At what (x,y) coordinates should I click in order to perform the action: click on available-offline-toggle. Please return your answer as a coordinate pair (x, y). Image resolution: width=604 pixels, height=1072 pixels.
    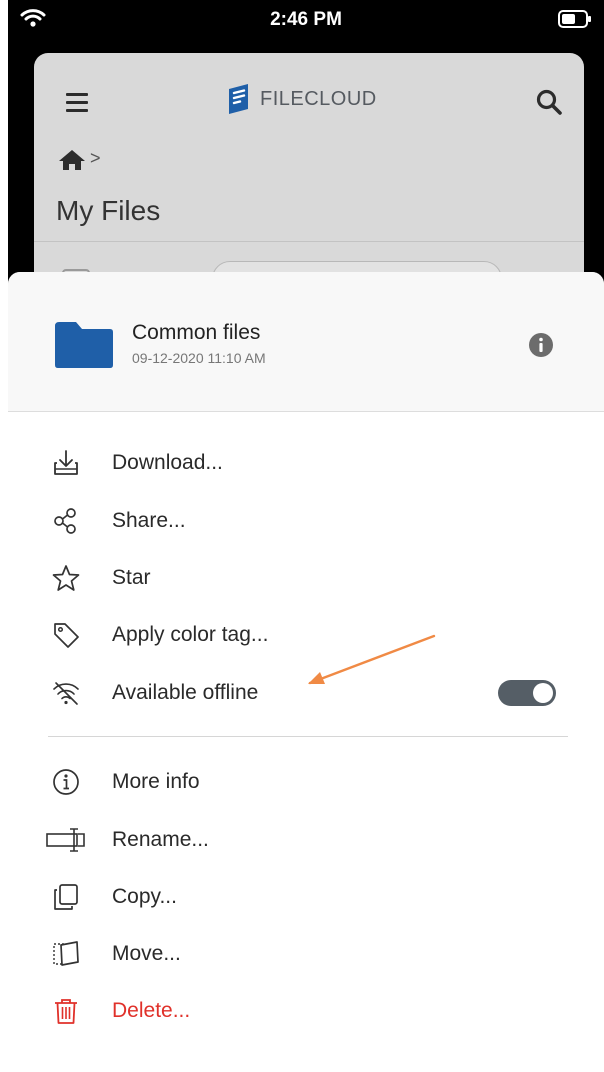
    Looking at the image, I should click on (527, 693).